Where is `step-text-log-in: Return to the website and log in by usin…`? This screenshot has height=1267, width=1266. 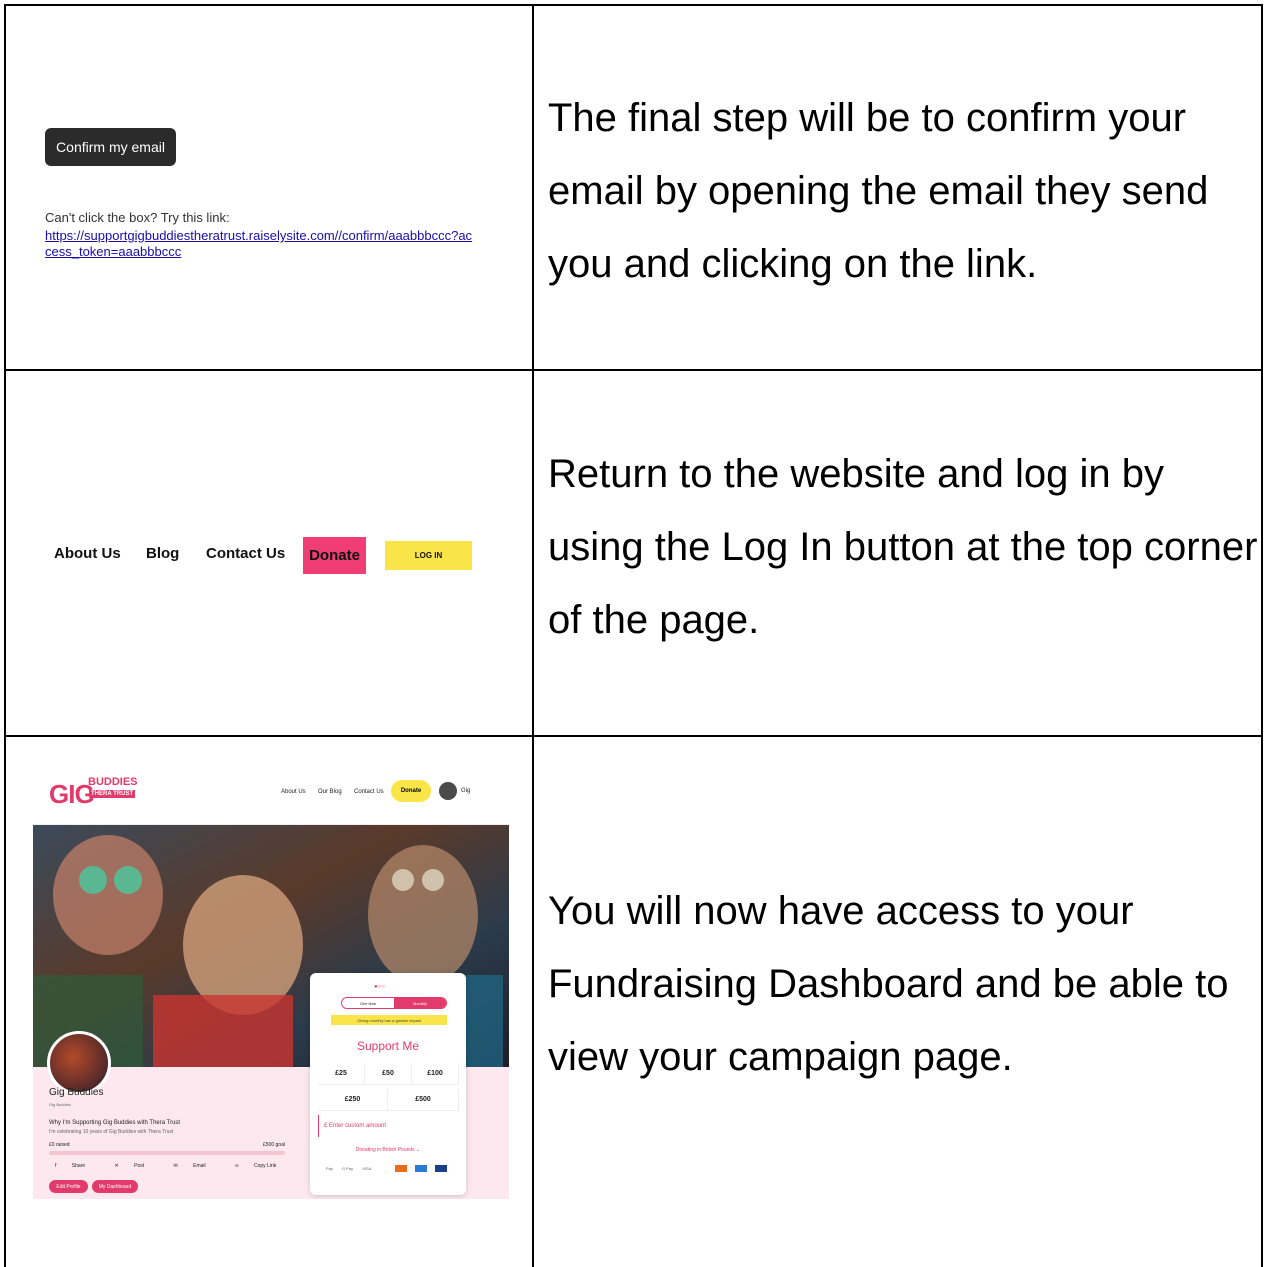
step-text-log-in: Return to the website and log in by usin… is located at coordinates (903, 547).